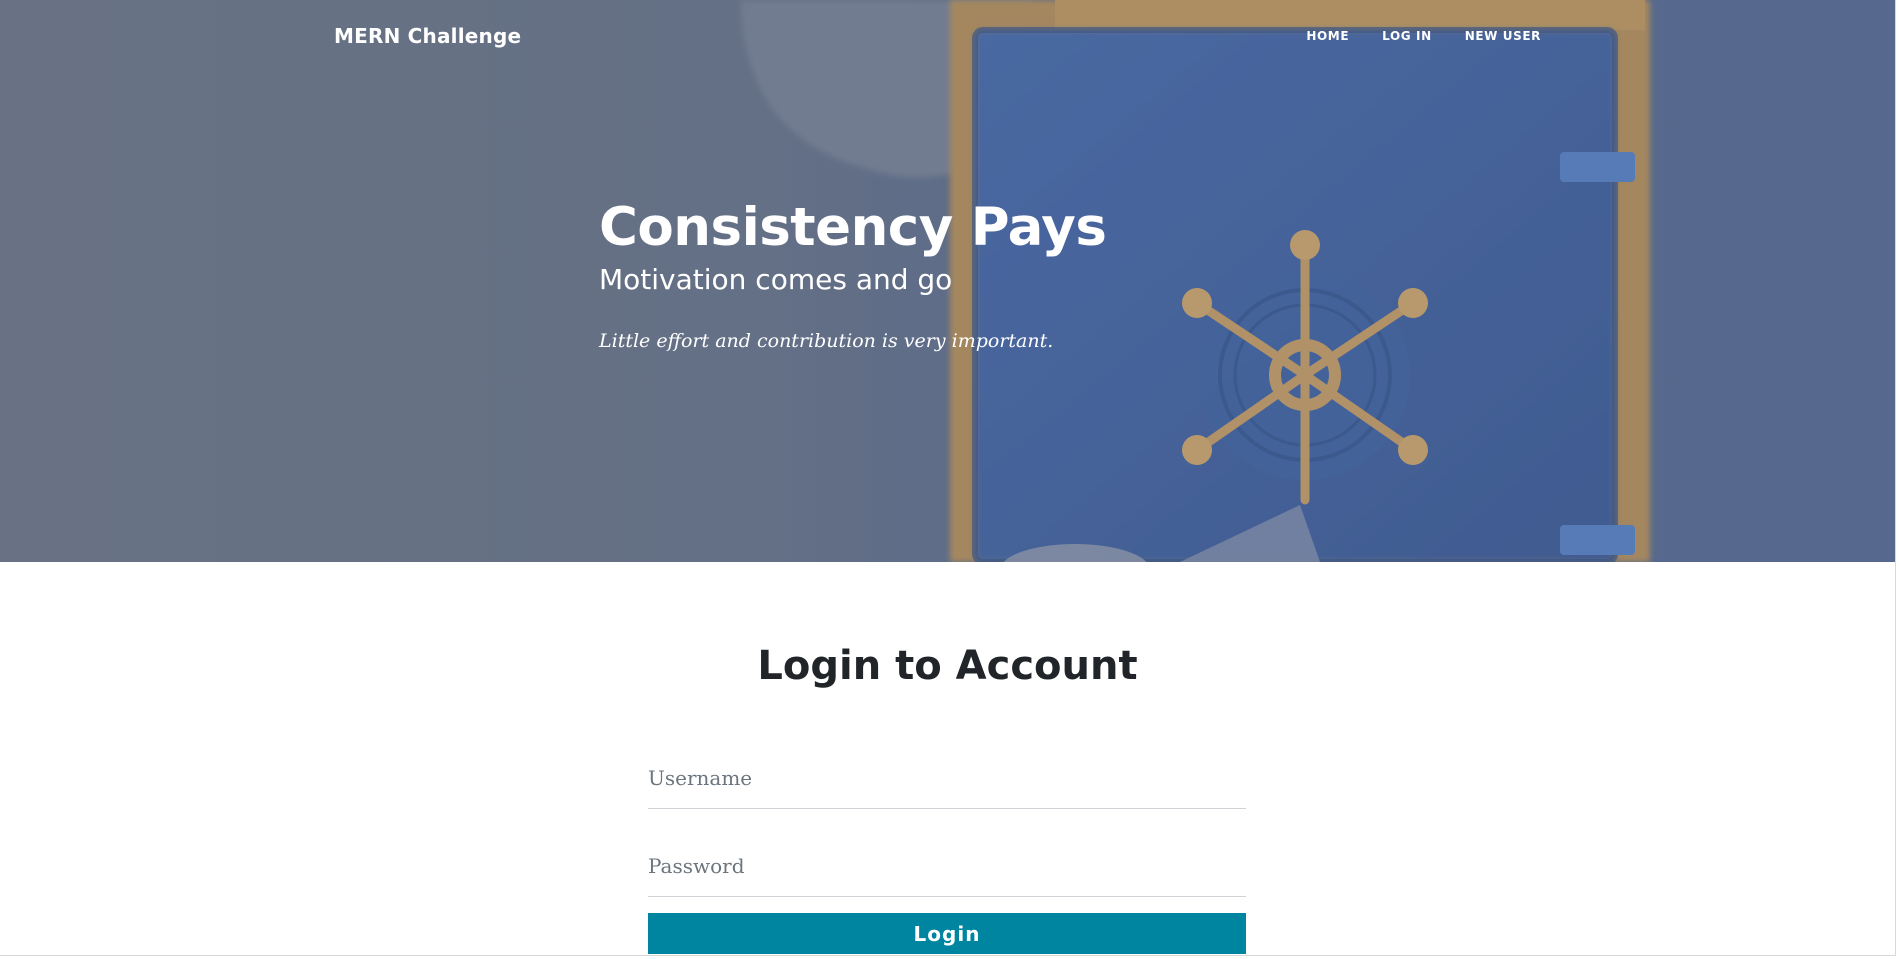 Image resolution: width=1899 pixels, height=959 pixels. Describe the element at coordinates (947, 933) in the screenshot. I see `login-button: Login` at that location.